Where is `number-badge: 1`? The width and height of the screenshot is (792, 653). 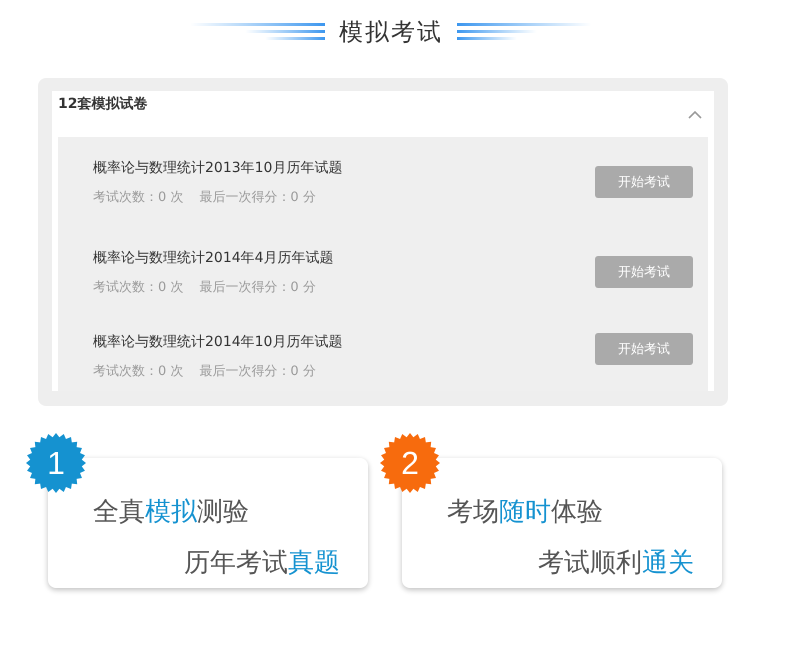 number-badge: 1 is located at coordinates (56, 463).